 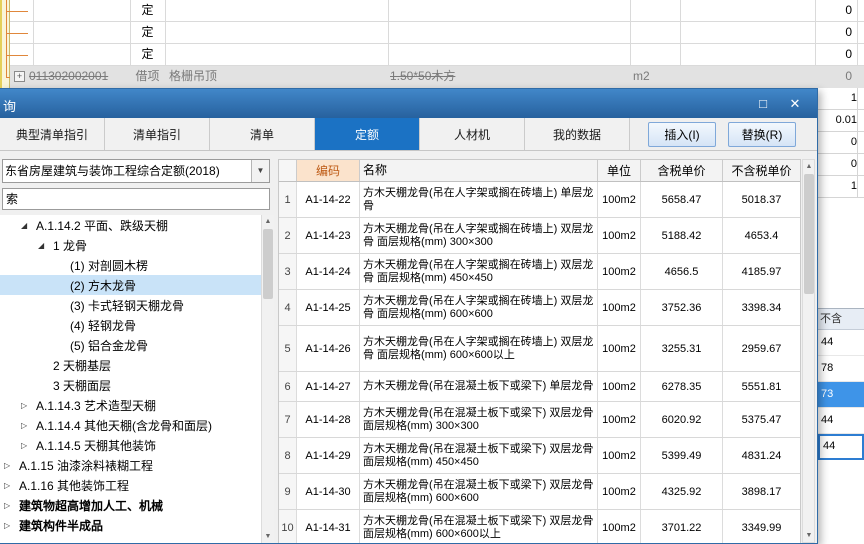 I want to click on table-scrollbar: ▲ ▼, so click(x=808, y=351).